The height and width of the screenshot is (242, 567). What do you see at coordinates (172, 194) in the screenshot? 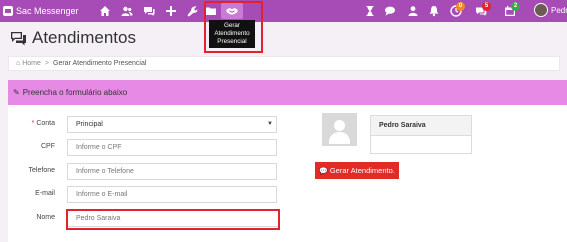
I see `email-input: Informe o E-mail` at bounding box center [172, 194].